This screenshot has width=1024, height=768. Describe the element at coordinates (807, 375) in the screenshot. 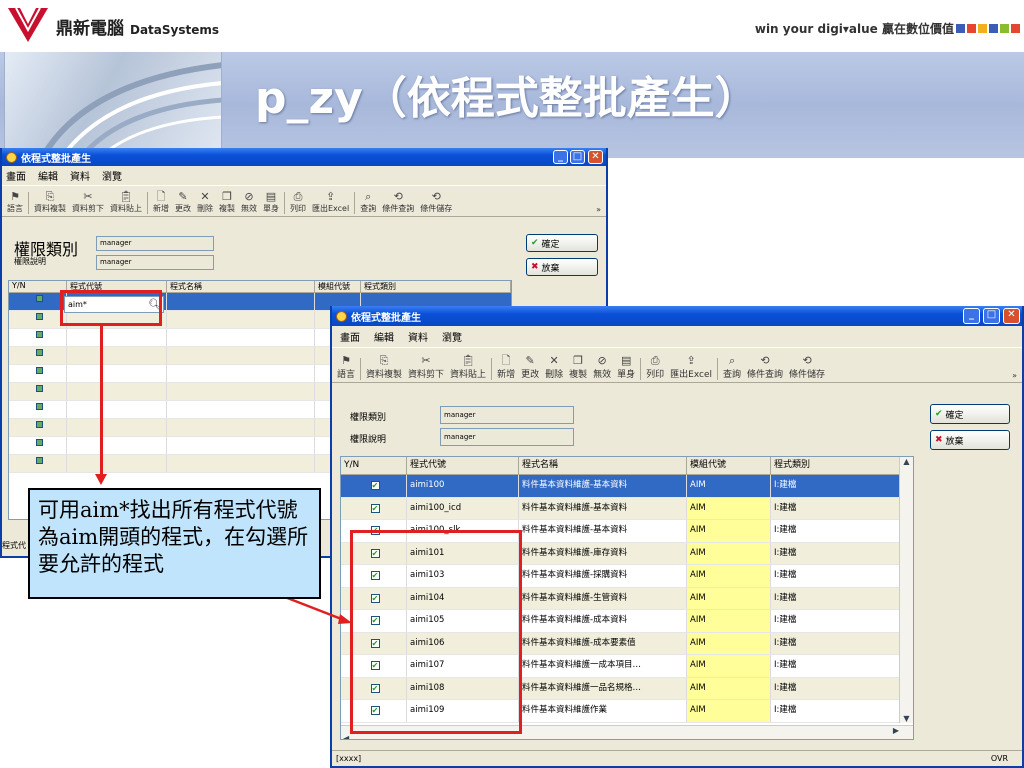

I see `toolbar-label: 條件儲存` at that location.